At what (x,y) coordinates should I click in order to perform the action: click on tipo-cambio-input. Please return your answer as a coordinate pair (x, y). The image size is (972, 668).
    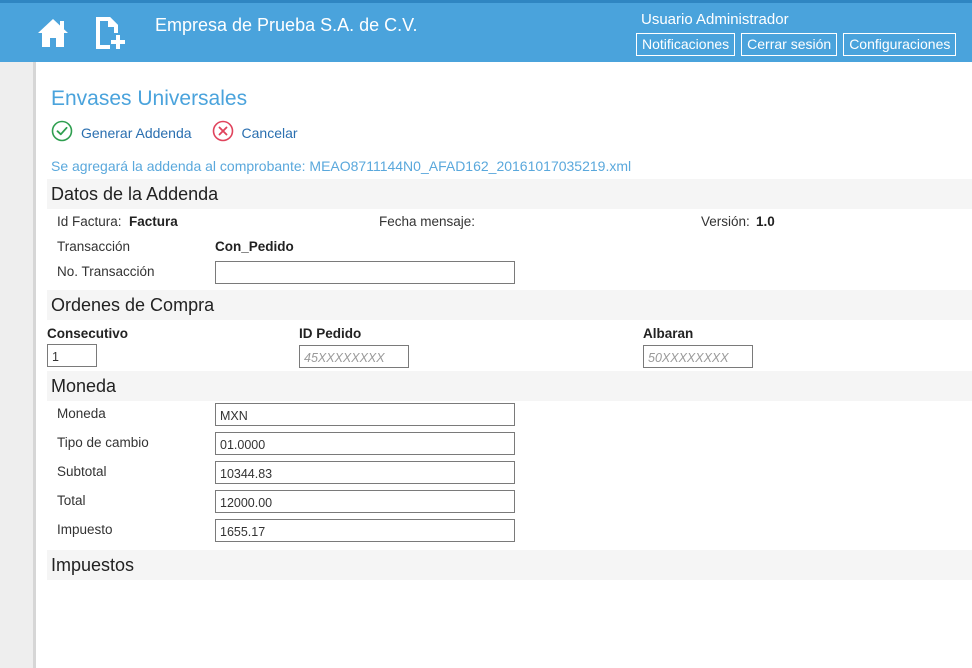
    Looking at the image, I should click on (365, 443).